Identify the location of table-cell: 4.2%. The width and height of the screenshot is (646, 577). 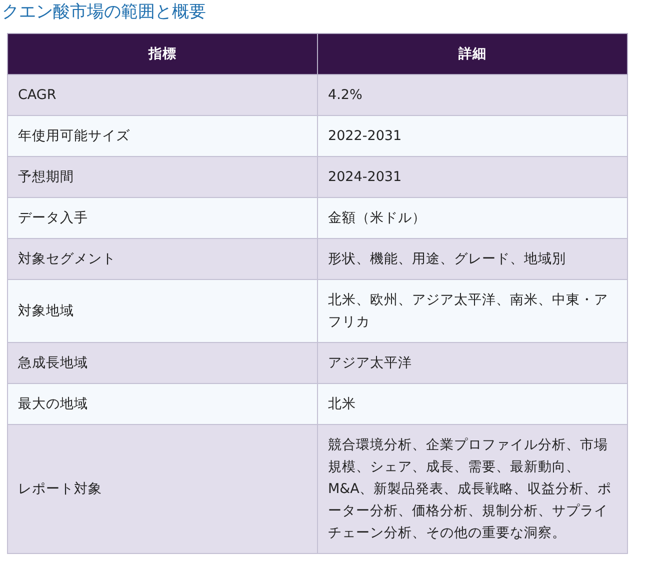
(473, 95).